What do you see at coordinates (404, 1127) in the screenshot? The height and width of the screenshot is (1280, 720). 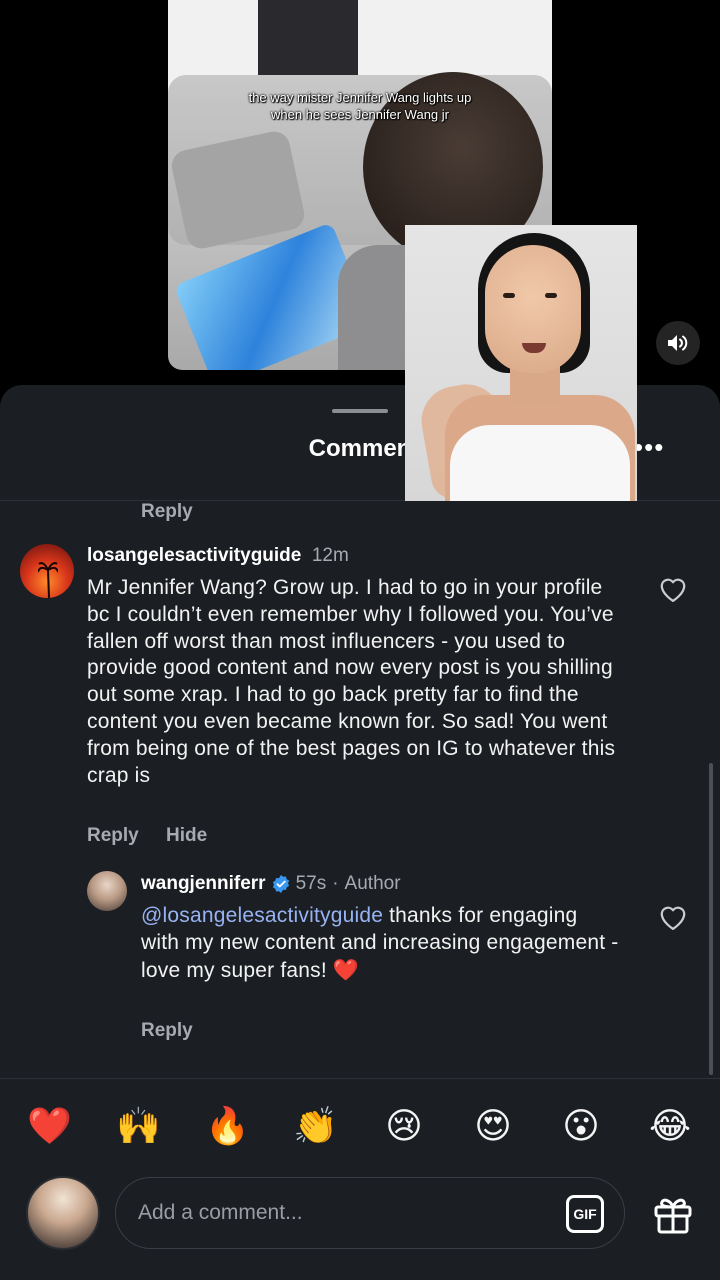 I see `emoji-crying-button: 😢` at bounding box center [404, 1127].